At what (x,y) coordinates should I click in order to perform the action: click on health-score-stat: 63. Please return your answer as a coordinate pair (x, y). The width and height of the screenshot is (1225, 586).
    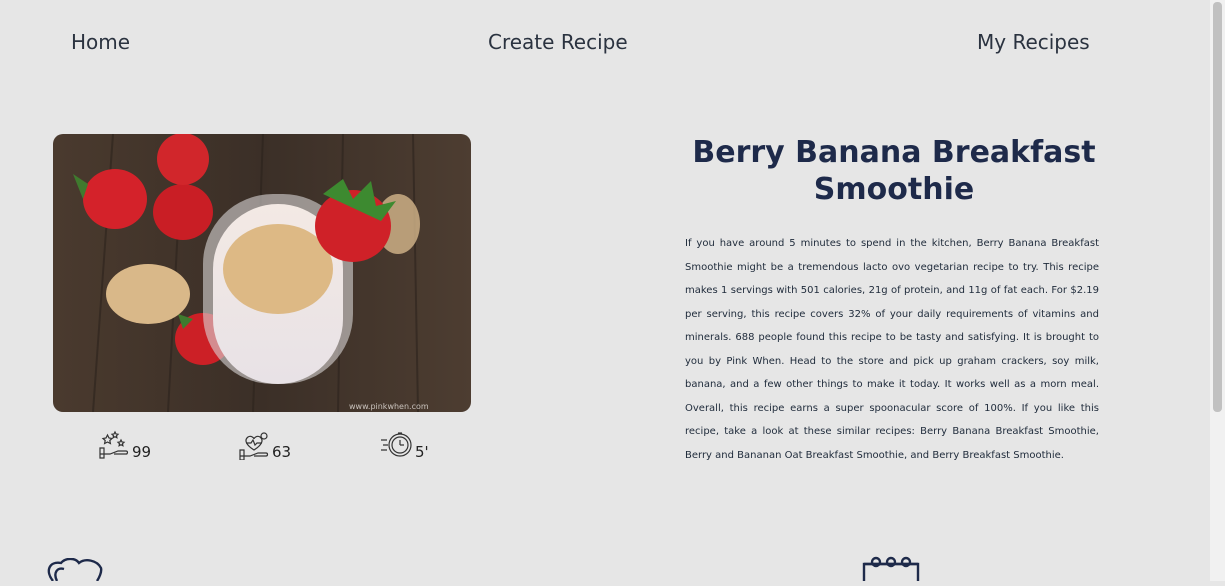
    Looking at the image, I should click on (264, 442).